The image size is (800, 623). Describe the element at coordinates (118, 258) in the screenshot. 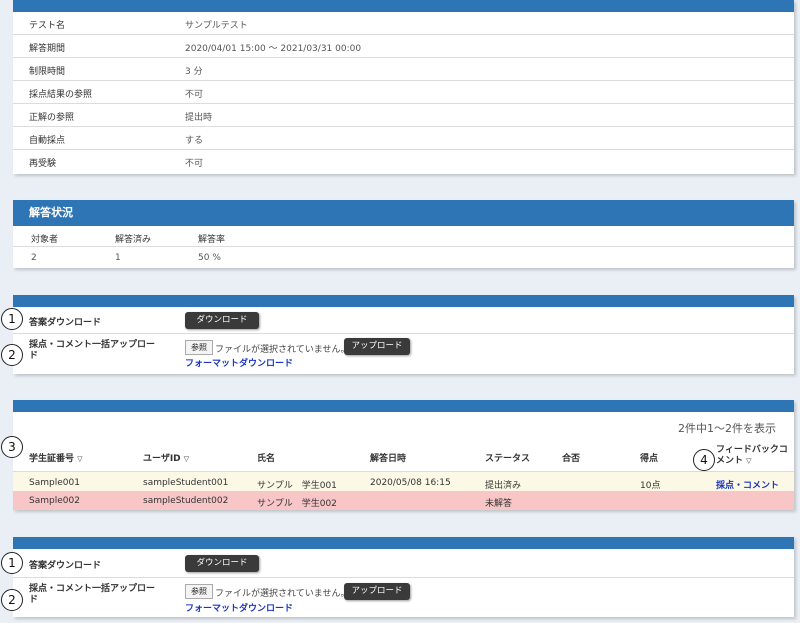

I see `value-answered-count: 1` at that location.